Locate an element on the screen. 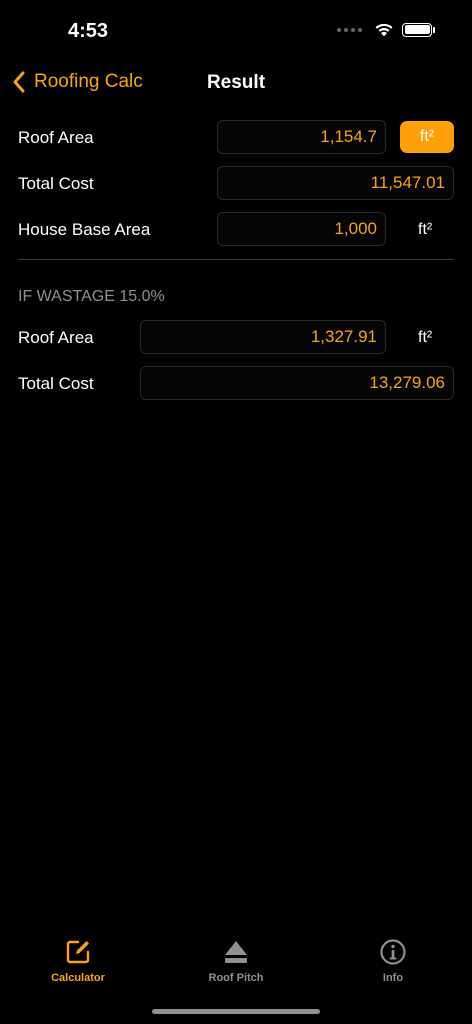 The width and height of the screenshot is (472, 1024). house-base-area-unit: ft² is located at coordinates (425, 229).